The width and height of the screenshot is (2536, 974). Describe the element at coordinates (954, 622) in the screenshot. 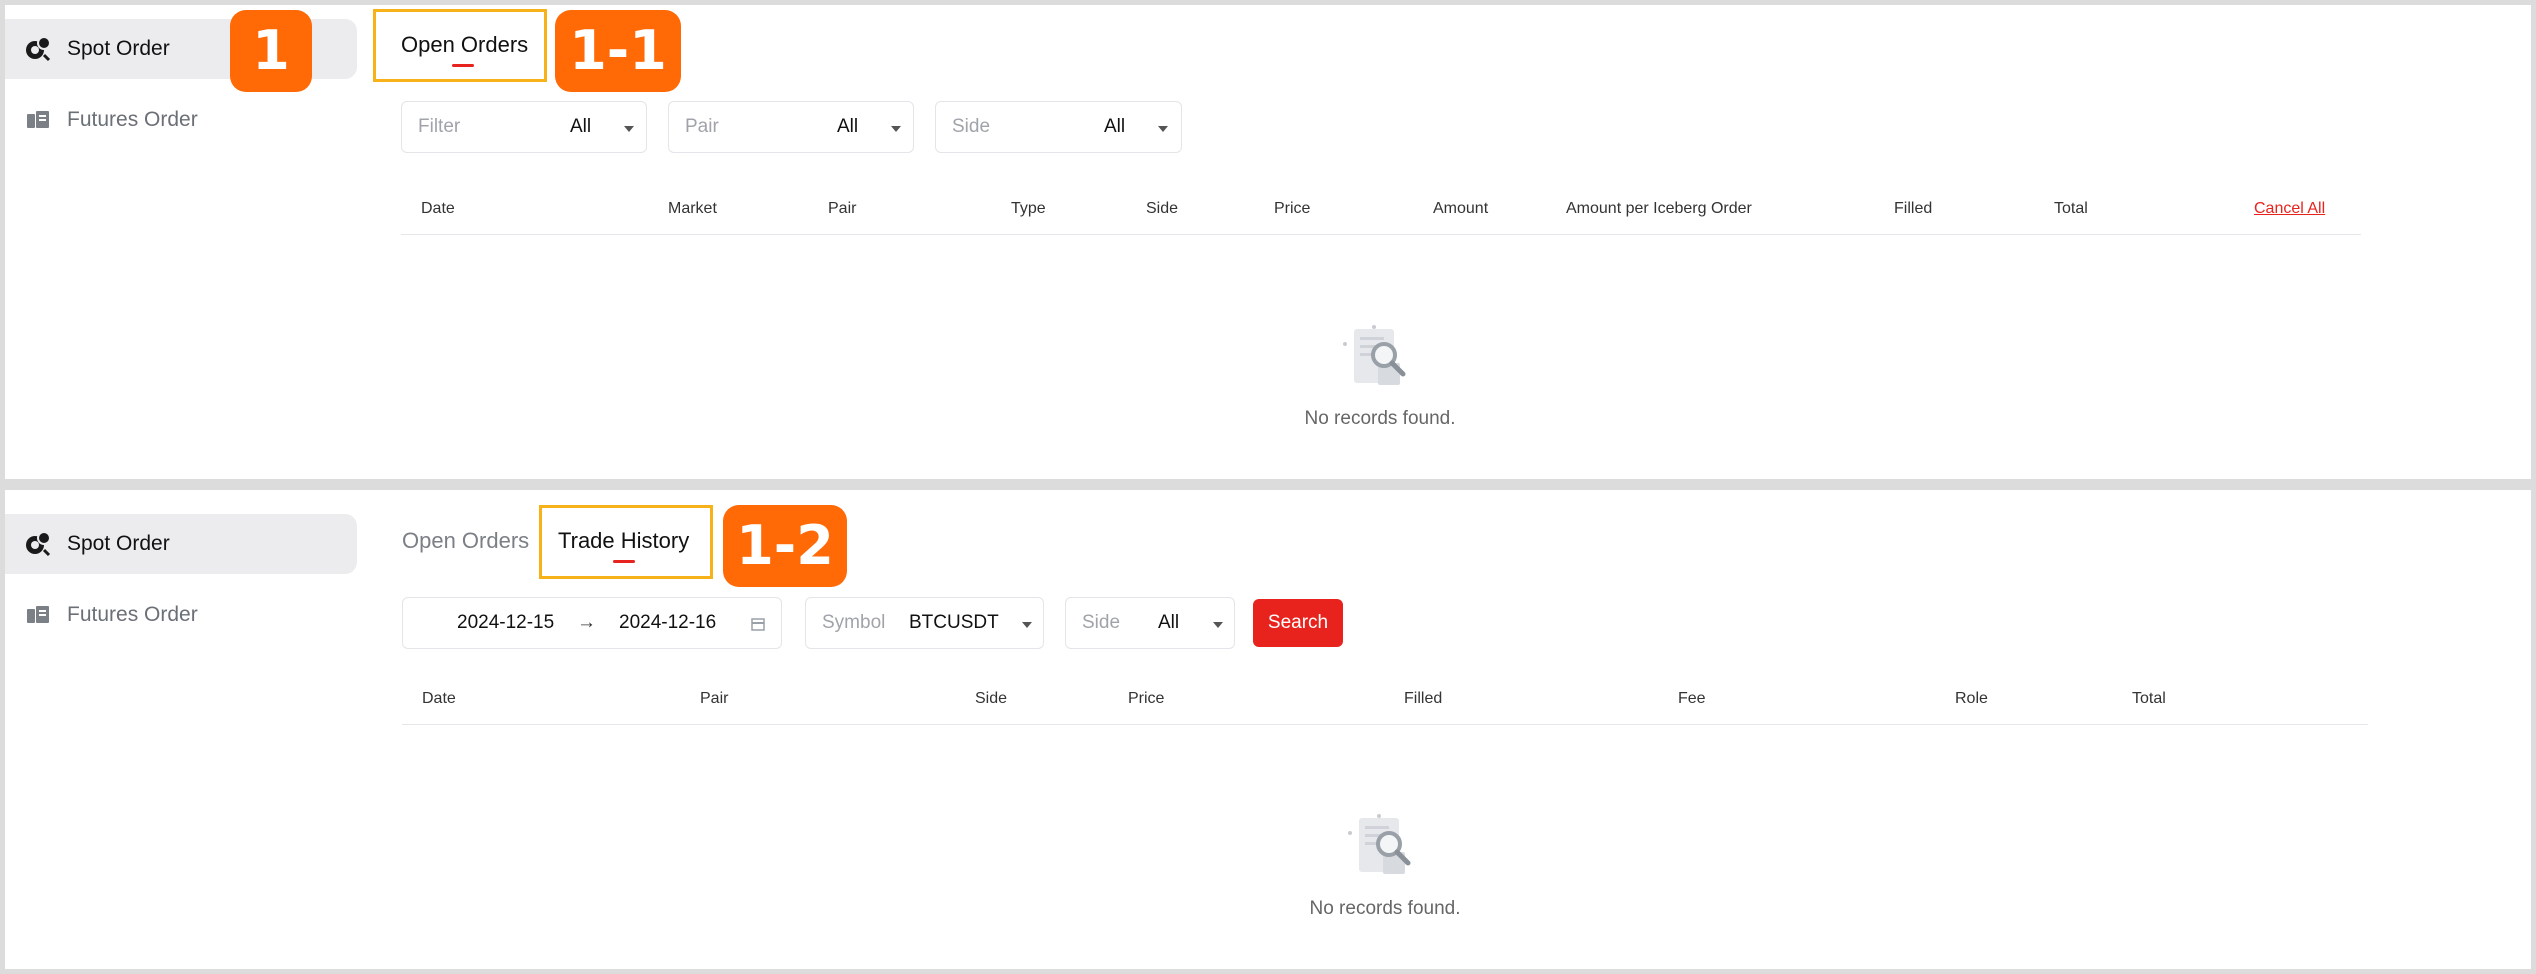

I see `symbol-value: BTCUSDT` at that location.